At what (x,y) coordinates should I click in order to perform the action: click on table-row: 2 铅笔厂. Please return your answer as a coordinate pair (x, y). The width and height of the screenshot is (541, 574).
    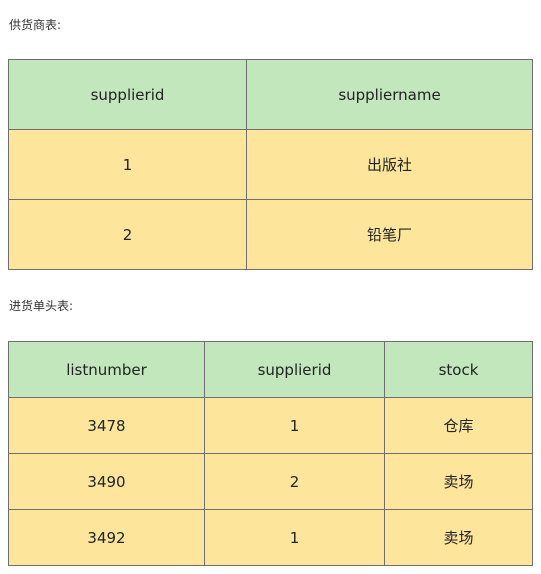
    Looking at the image, I should click on (270, 234).